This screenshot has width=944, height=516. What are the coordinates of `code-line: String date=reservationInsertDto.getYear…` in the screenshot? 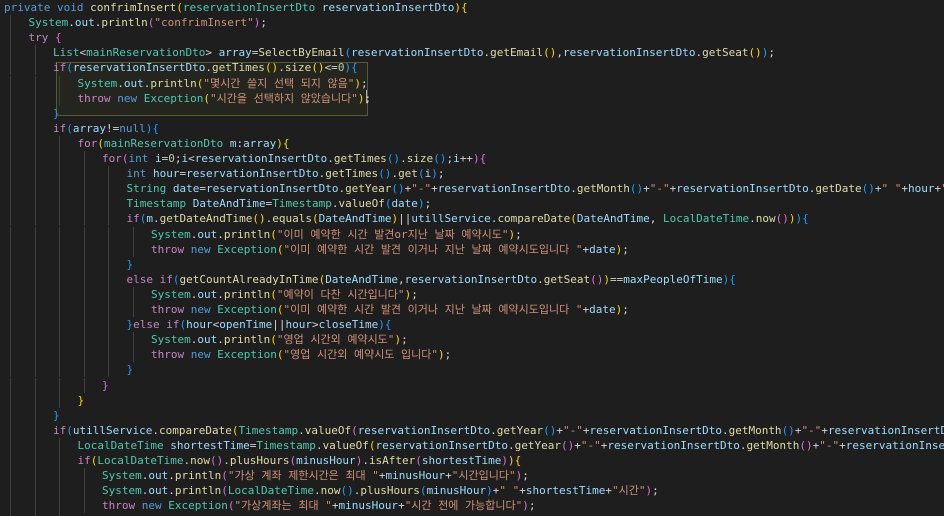 It's located at (472, 188).